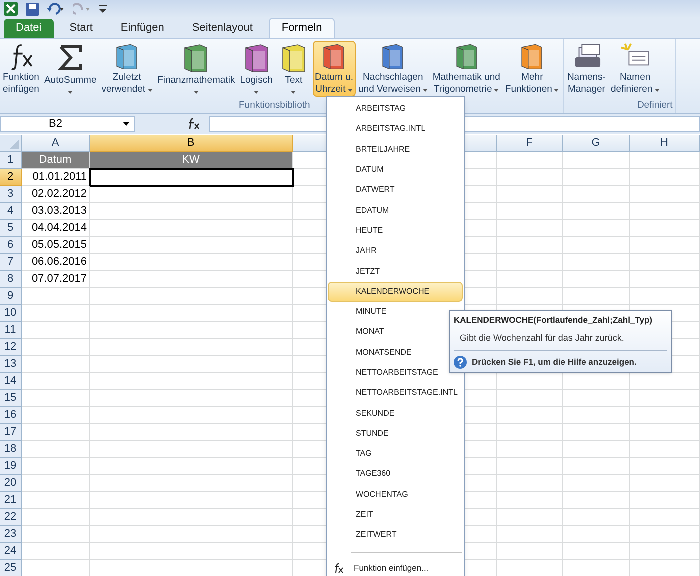  What do you see at coordinates (56, 279) in the screenshot?
I see `table-cell: 07.07.2017` at bounding box center [56, 279].